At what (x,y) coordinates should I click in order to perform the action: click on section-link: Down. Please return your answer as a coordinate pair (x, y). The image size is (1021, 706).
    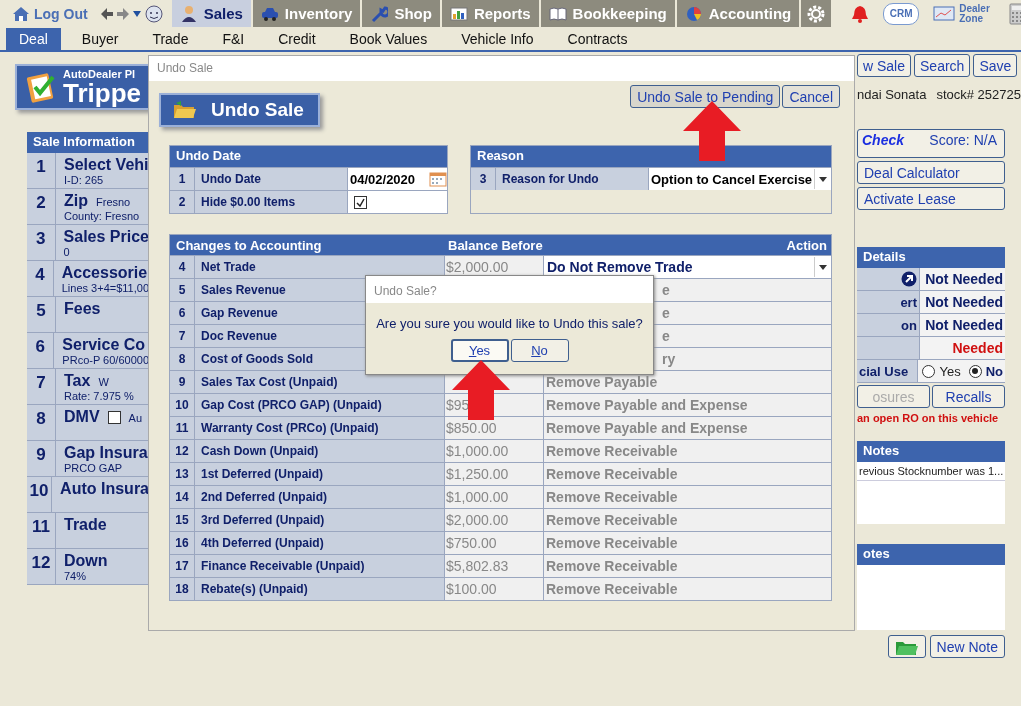
    Looking at the image, I should click on (86, 561).